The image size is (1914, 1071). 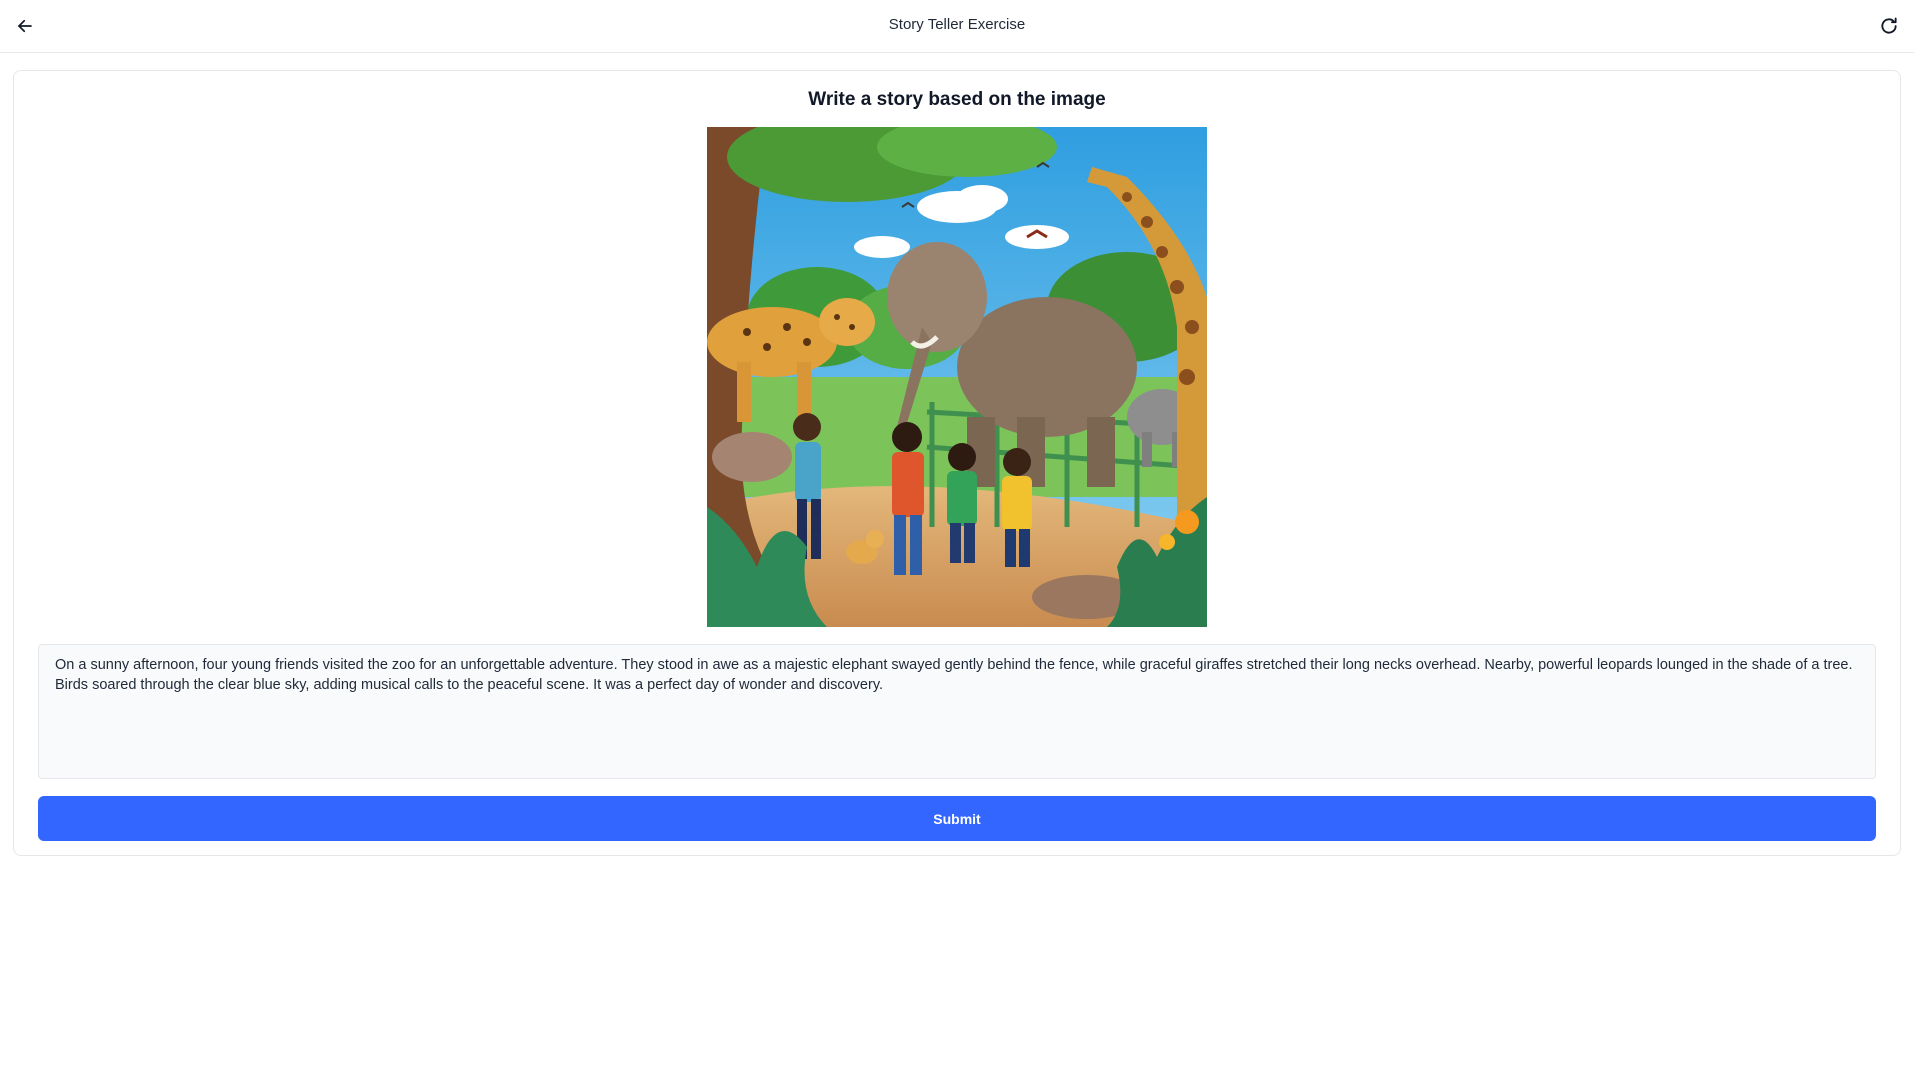 I want to click on page-title: Story Teller Exercise, so click(x=957, y=24).